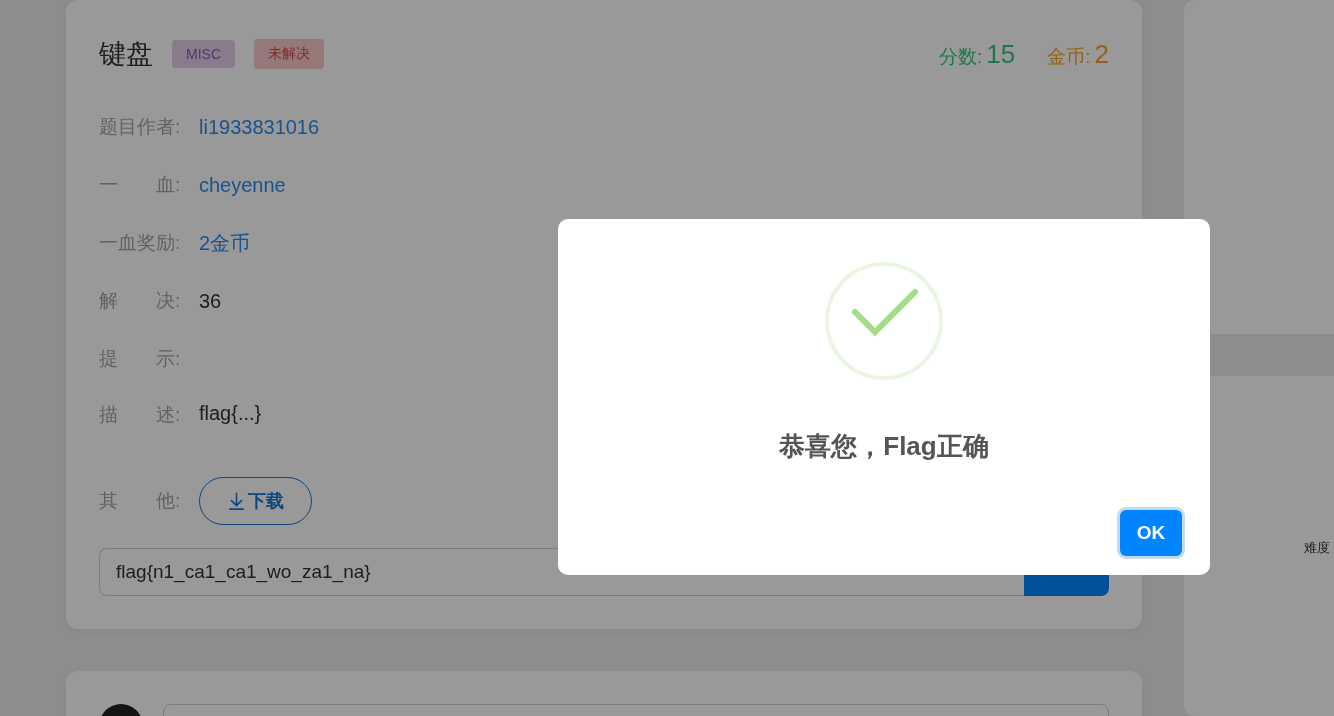 Image resolution: width=1334 pixels, height=716 pixels. I want to click on dialog-message: 恭喜您，Flag正确, so click(884, 446).